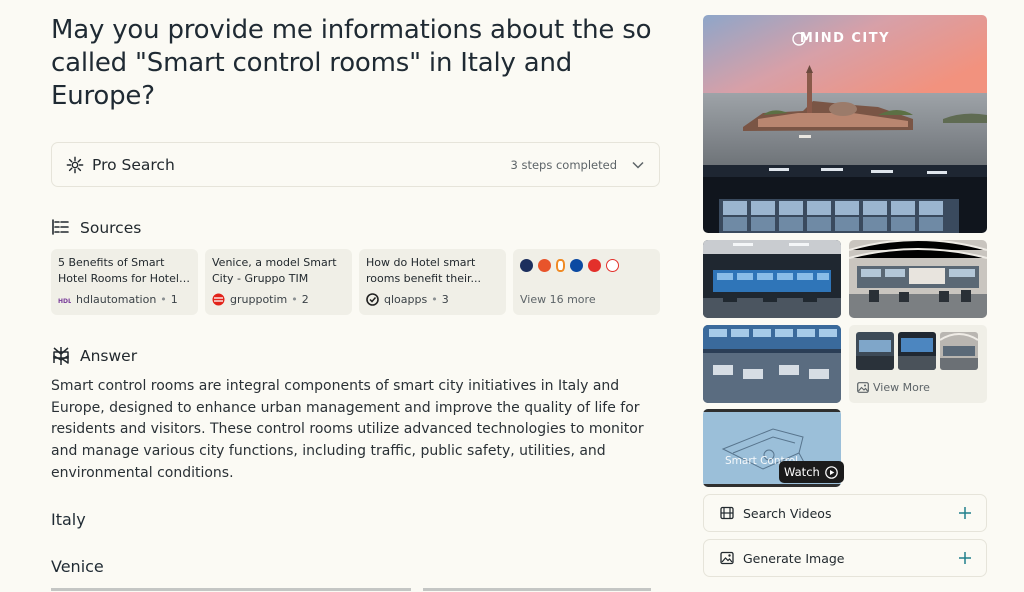 Image resolution: width=1024 pixels, height=592 pixels. I want to click on image-icon, so click(863, 387).